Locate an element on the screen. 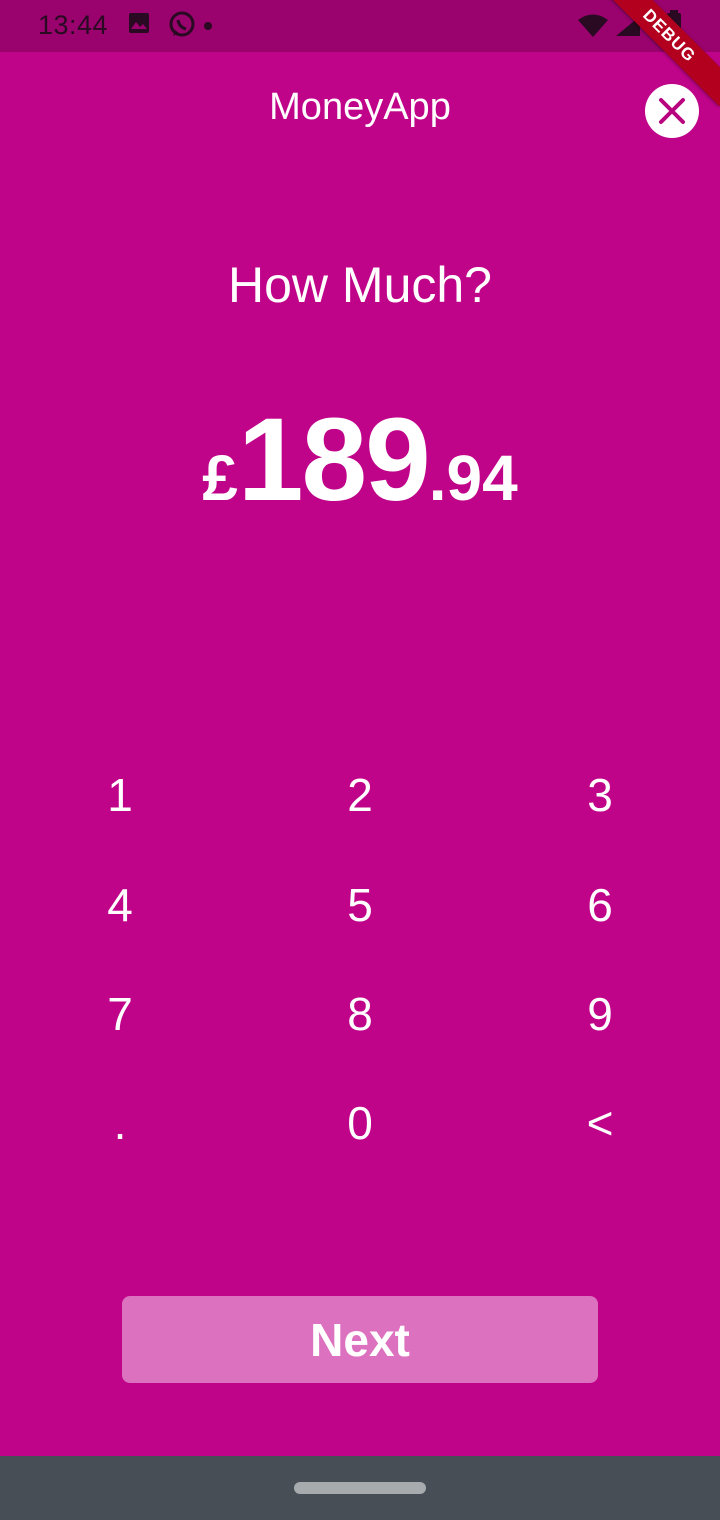 The width and height of the screenshot is (720, 1520). key-5: 5 is located at coordinates (360, 905).